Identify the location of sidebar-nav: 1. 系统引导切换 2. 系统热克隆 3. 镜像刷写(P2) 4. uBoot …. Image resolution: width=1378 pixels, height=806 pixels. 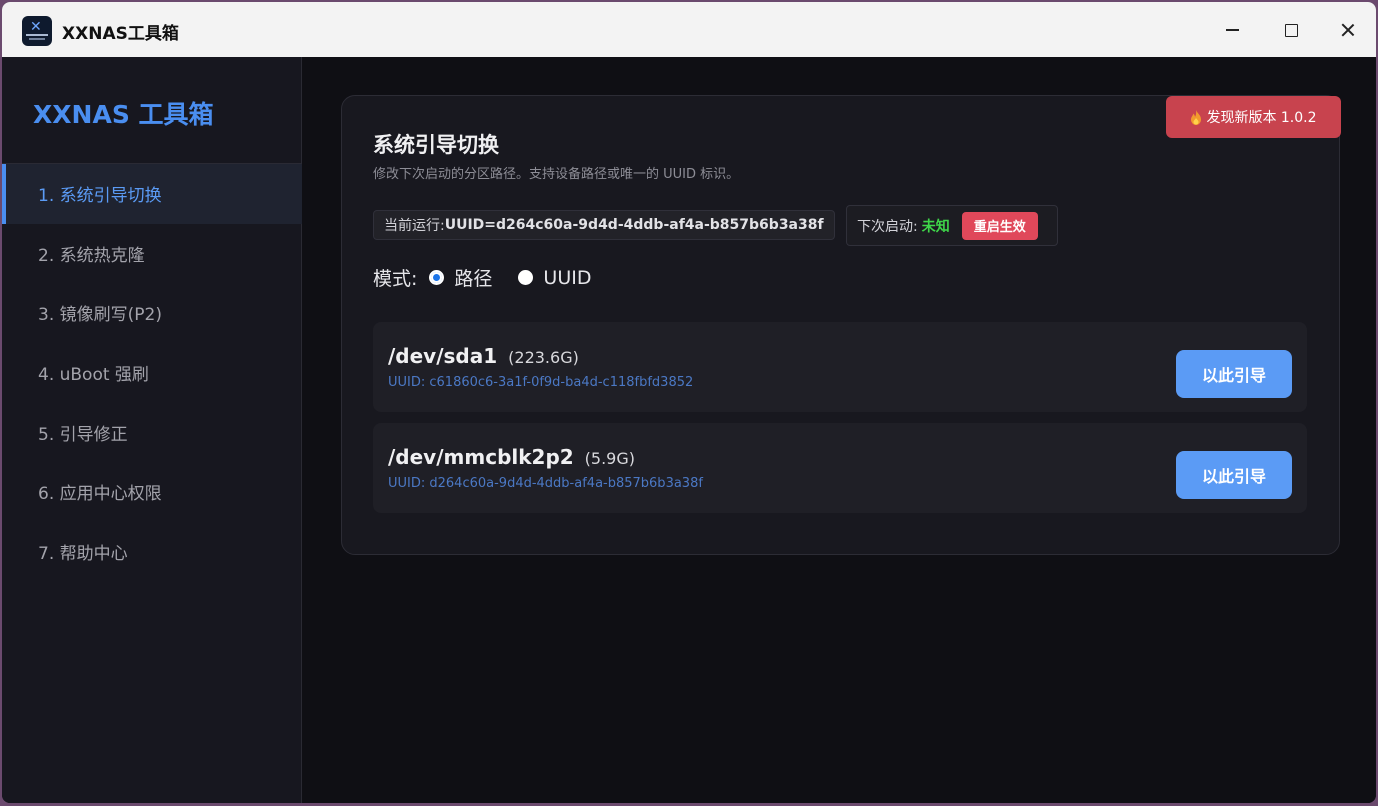
(152, 372).